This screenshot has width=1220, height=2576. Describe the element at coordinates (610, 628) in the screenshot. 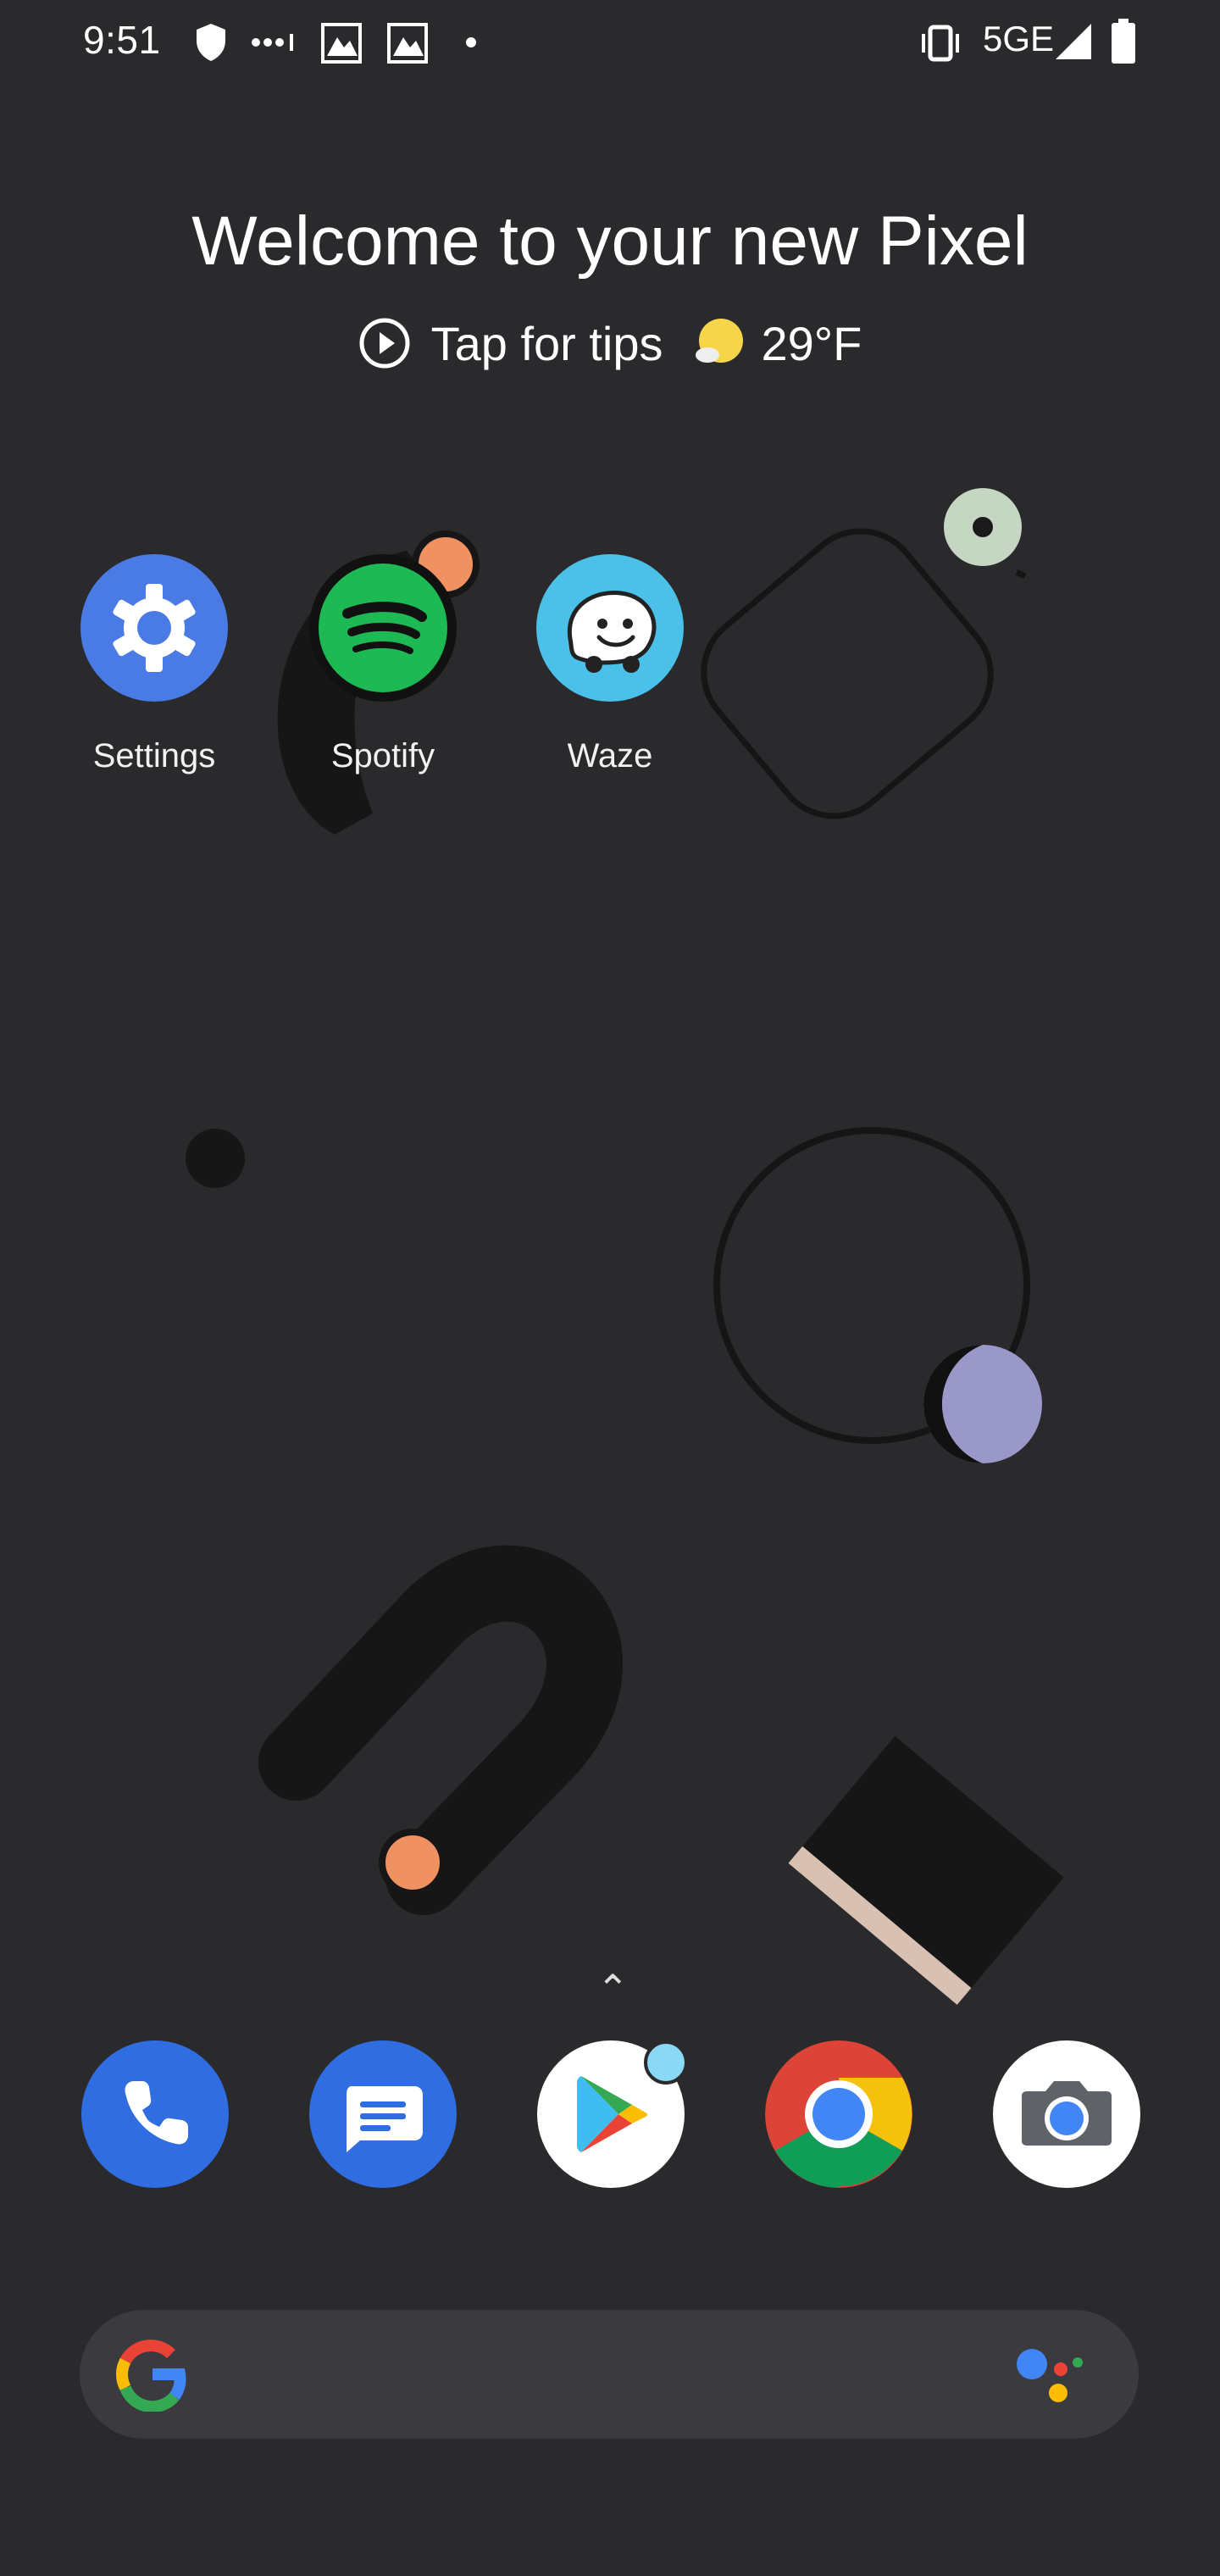

I see `waze-icon` at that location.